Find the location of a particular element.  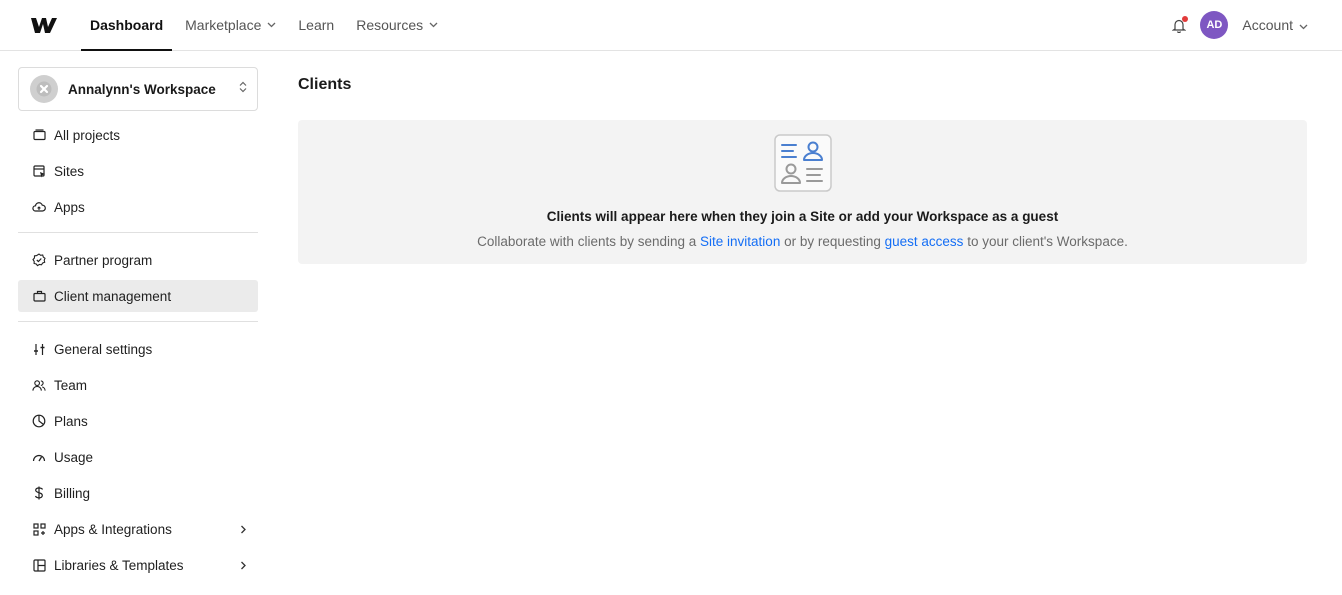

nav-marketplace-label: Marketplace is located at coordinates (223, 25).